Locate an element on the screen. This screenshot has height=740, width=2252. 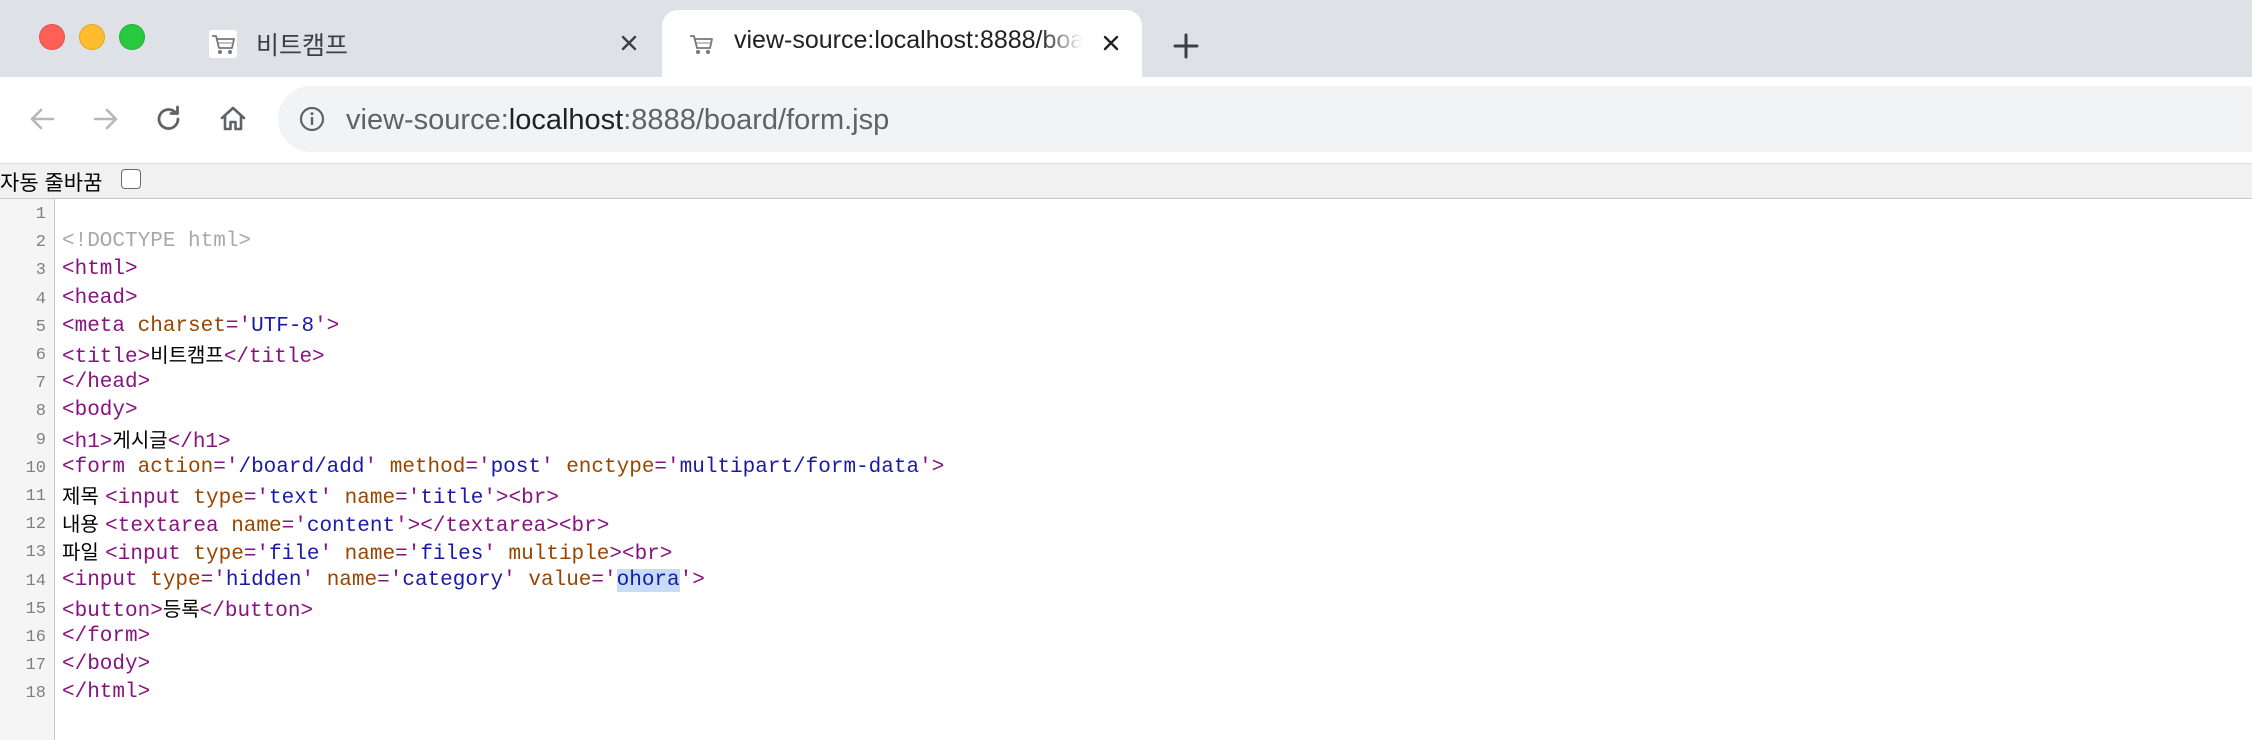
code-token: 내용 is located at coordinates (84, 524).